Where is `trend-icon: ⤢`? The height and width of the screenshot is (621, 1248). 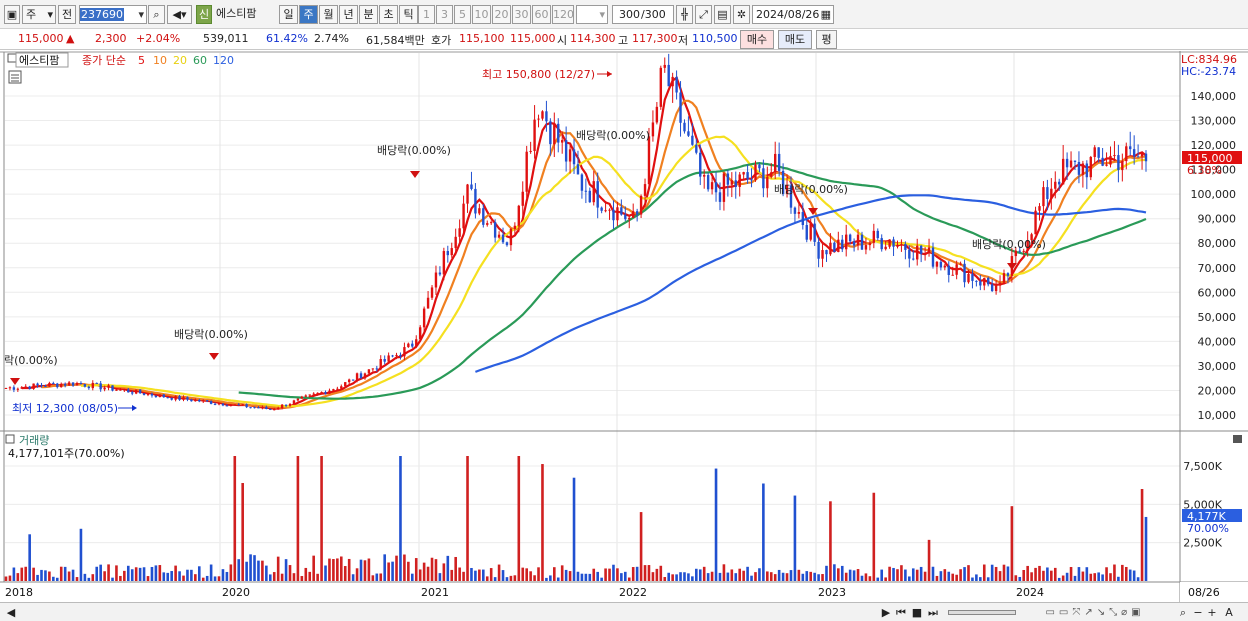
trend-icon: ⤢ is located at coordinates (703, 14).